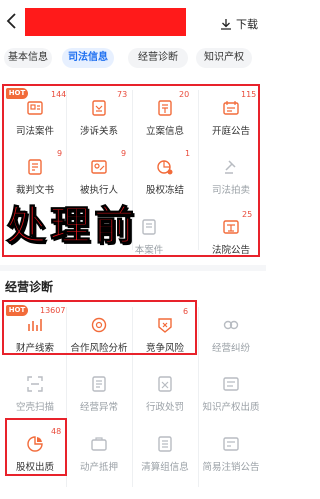  I want to click on abnormal-icon, so click(99, 384).